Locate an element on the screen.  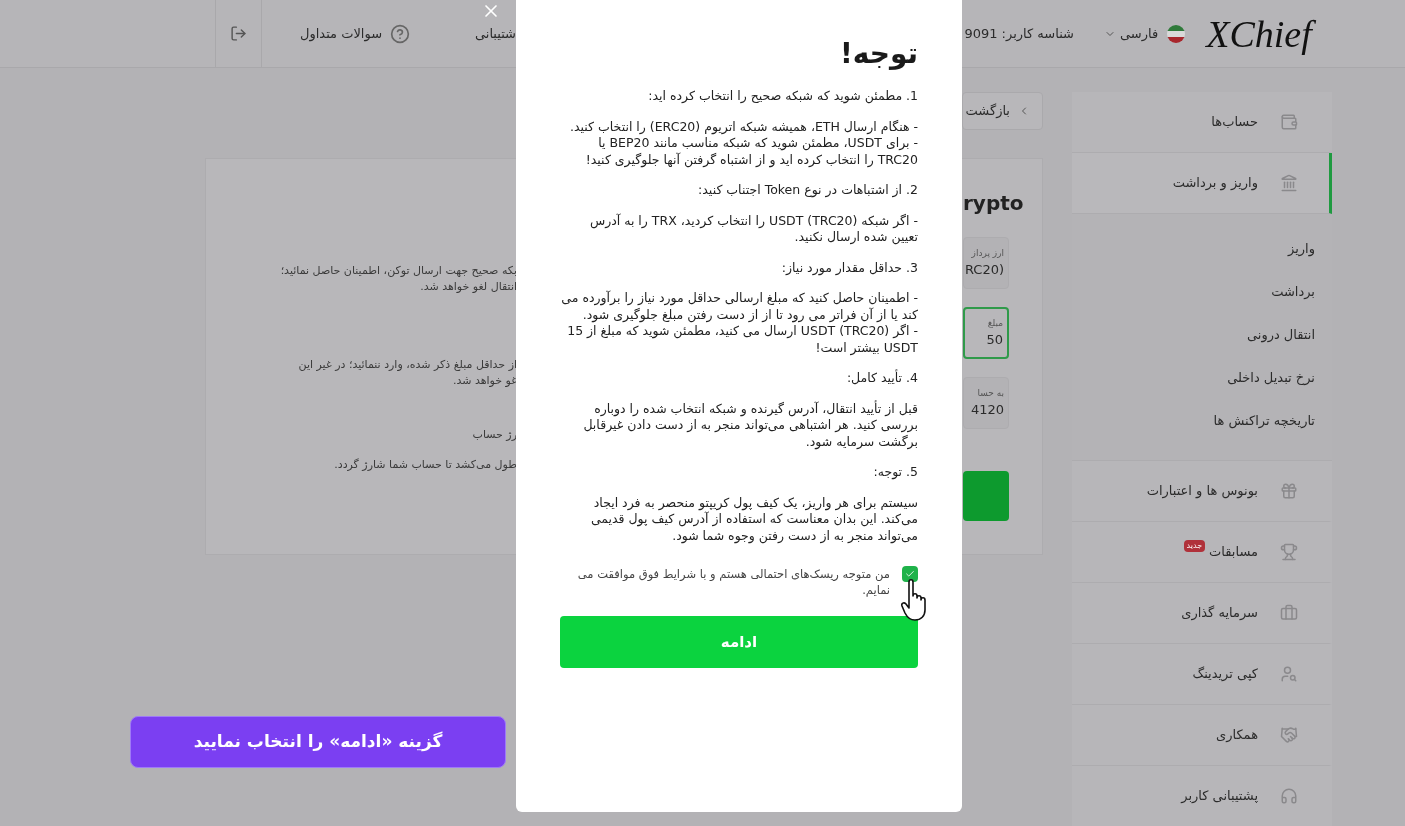
sidebar-item: مسابقات جدید is located at coordinates (1202, 552).